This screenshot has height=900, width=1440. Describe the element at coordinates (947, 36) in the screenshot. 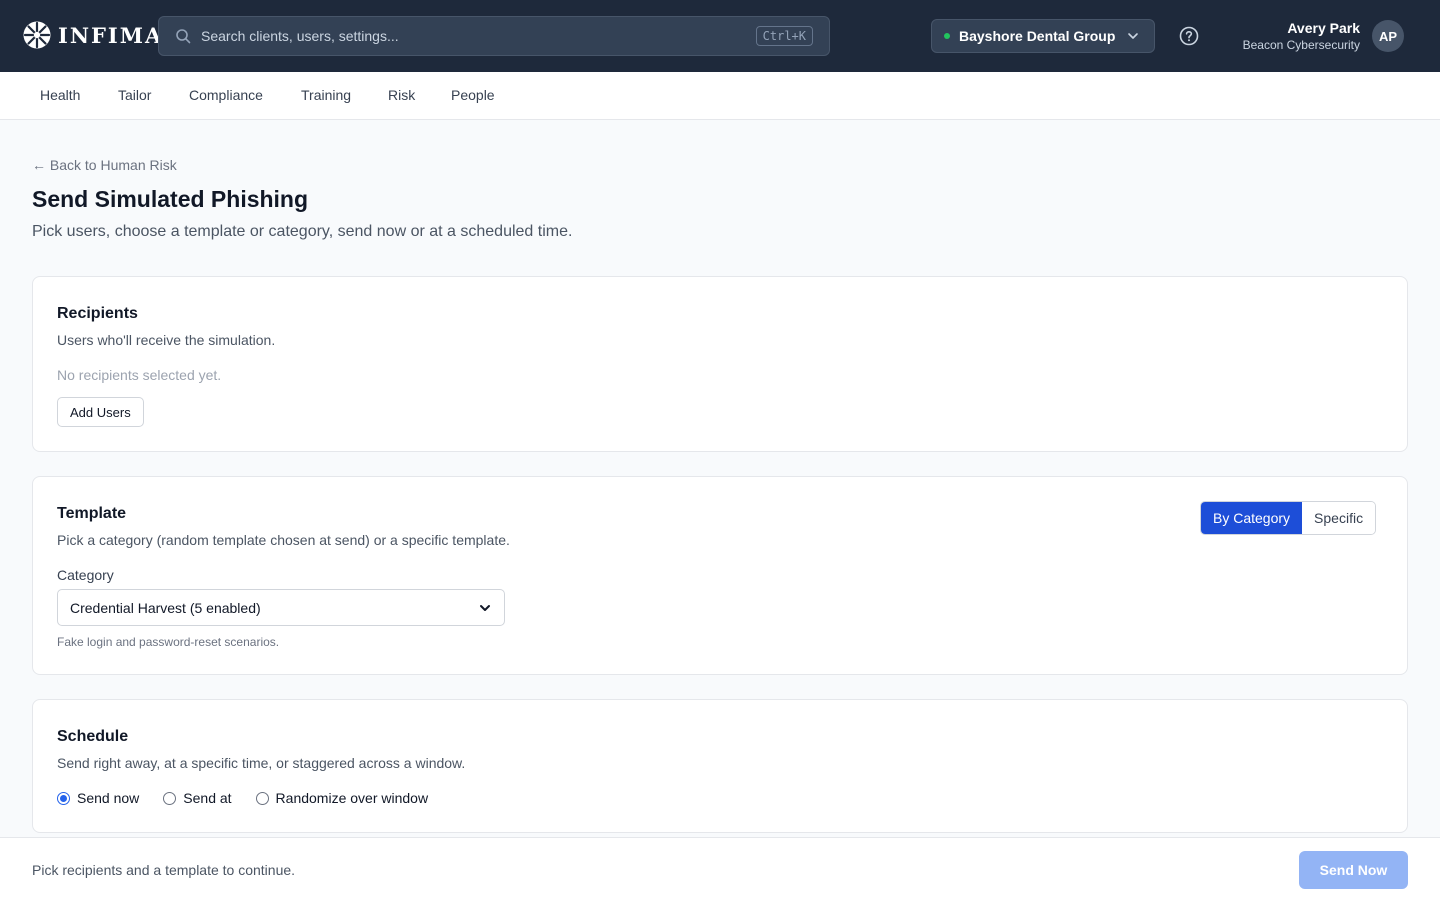

I see `client-status-dot` at that location.